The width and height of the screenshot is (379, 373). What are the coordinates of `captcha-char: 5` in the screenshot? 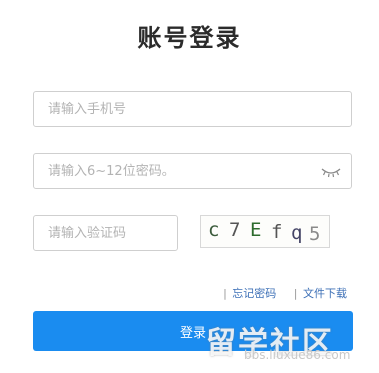 It's located at (315, 234).